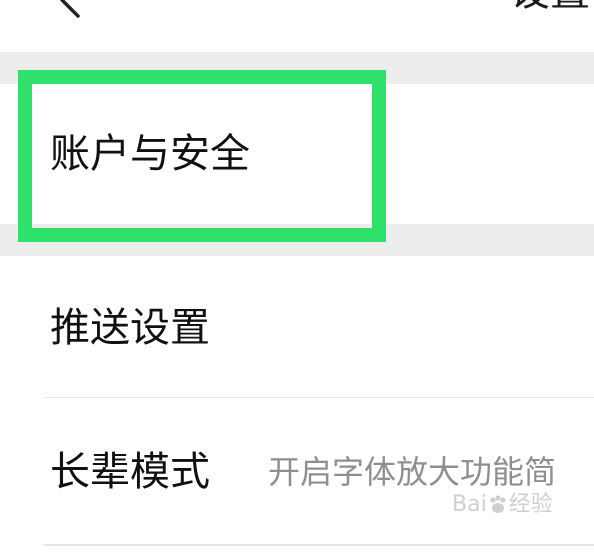 The width and height of the screenshot is (594, 558). What do you see at coordinates (498, 504) in the screenshot?
I see `paw-icon` at bounding box center [498, 504].